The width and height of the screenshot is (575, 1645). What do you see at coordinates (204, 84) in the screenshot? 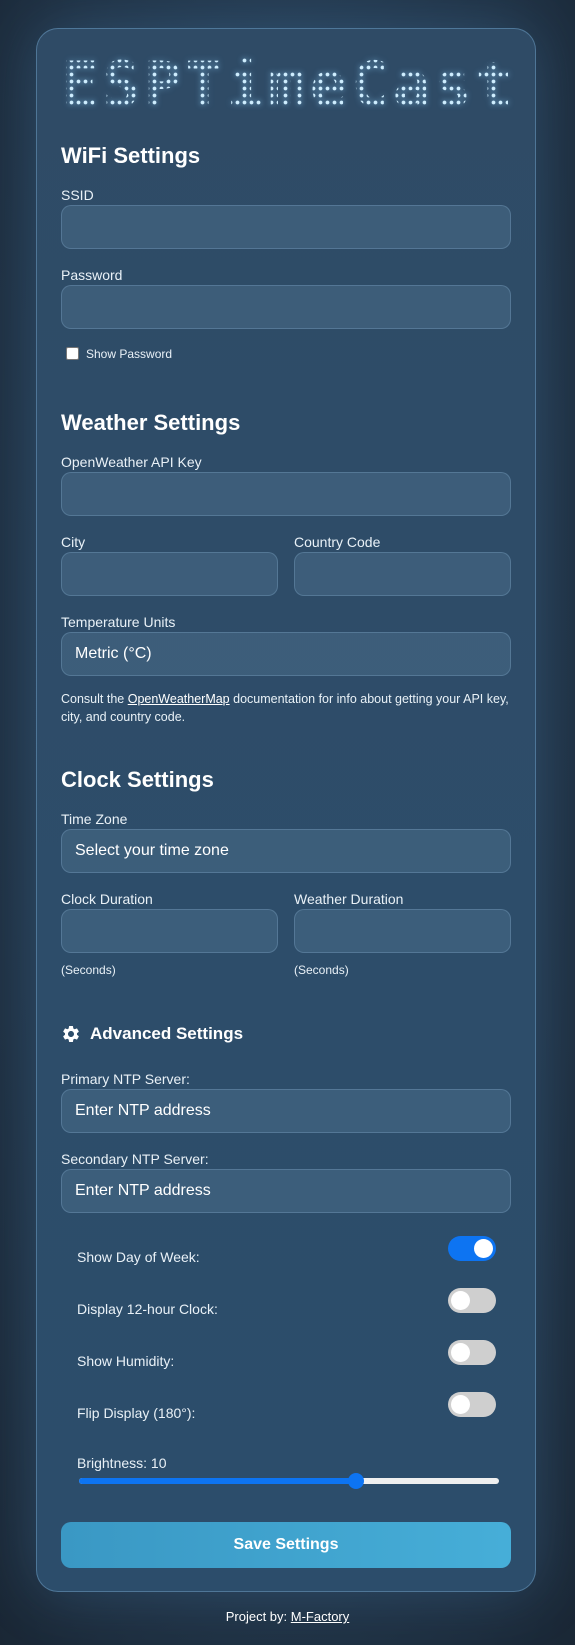
I see `logo-letter: T` at bounding box center [204, 84].